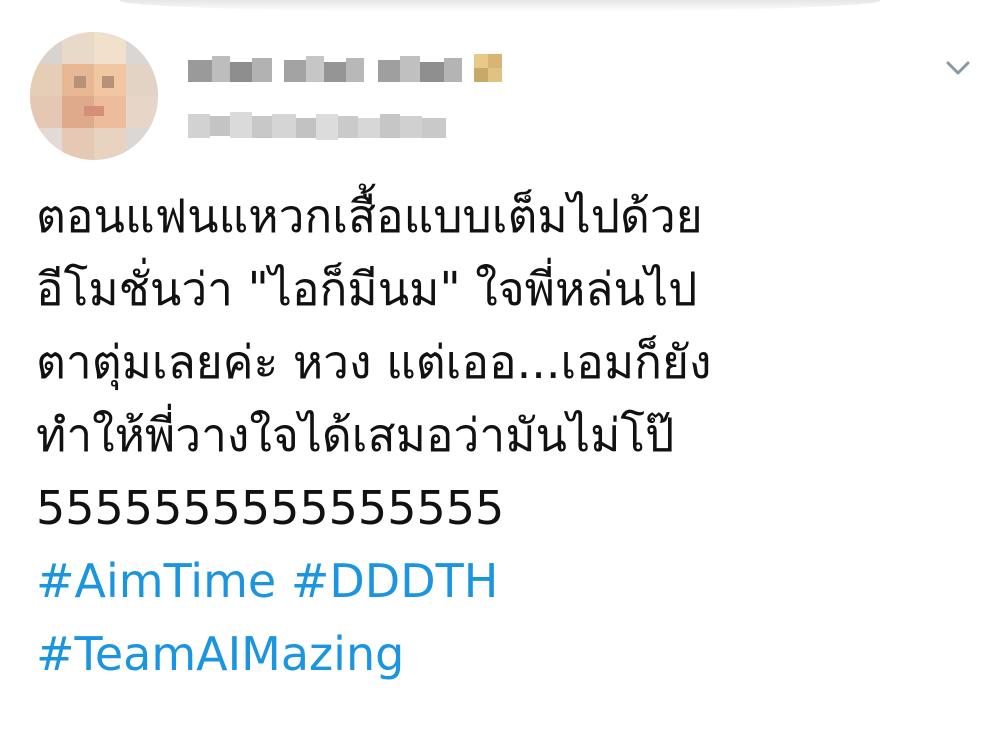  What do you see at coordinates (323, 126) in the screenshot?
I see `pixelated-username` at bounding box center [323, 126].